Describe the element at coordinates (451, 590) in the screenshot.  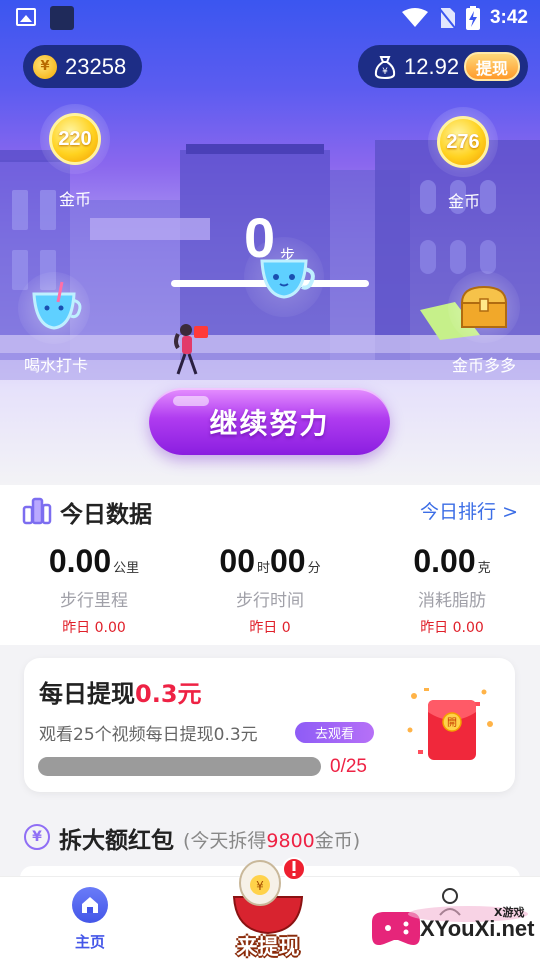
I see `stat-fat: 0.00 克 消耗脂肪 昨日 0.00` at that location.